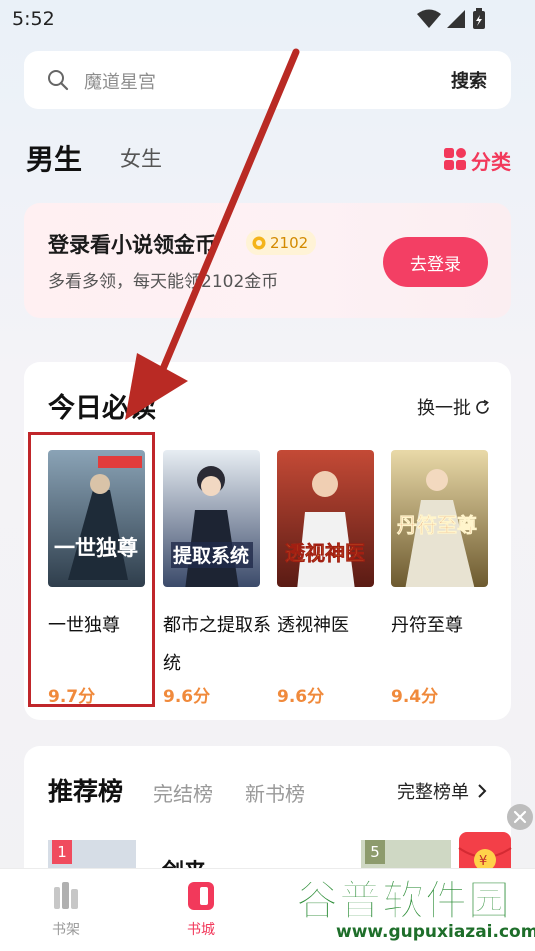 The width and height of the screenshot is (535, 951). What do you see at coordinates (66, 895) in the screenshot?
I see `bookshelf-icon` at bounding box center [66, 895].